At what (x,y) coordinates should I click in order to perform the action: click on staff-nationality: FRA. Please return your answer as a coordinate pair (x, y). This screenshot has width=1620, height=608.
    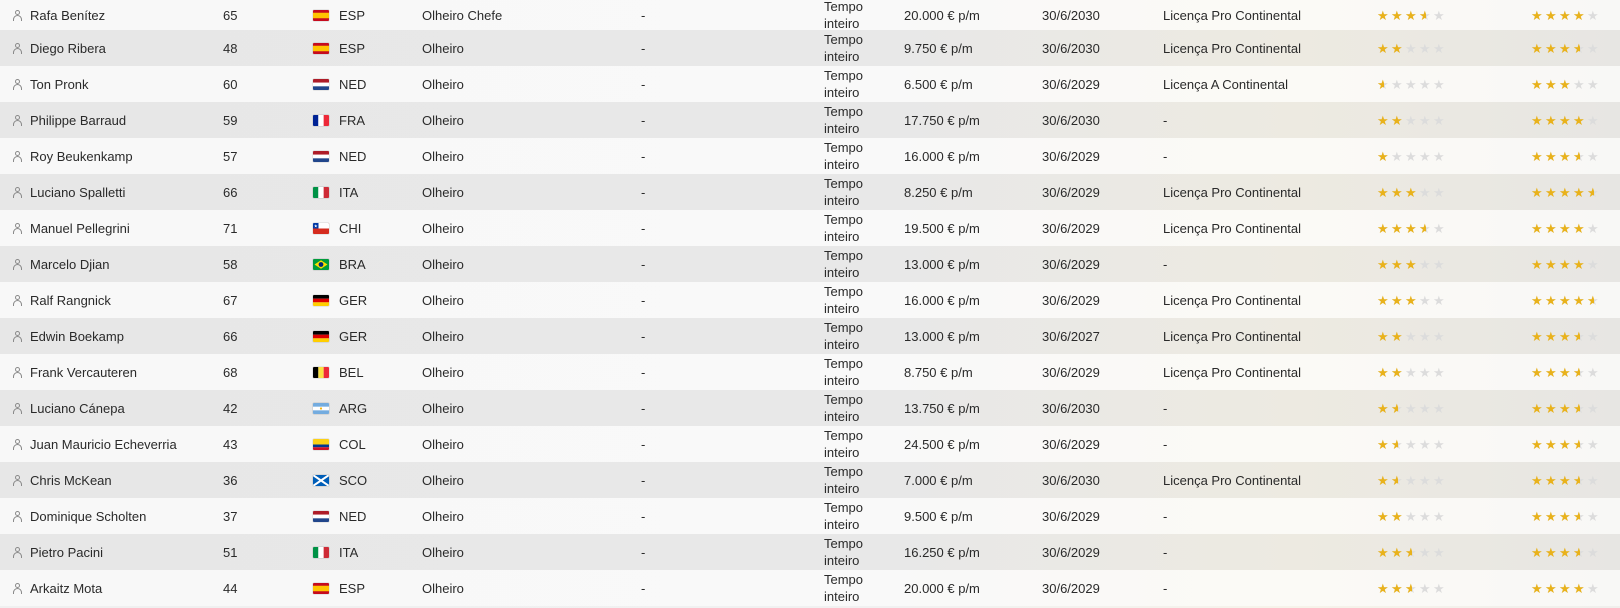
    Looking at the image, I should click on (352, 120).